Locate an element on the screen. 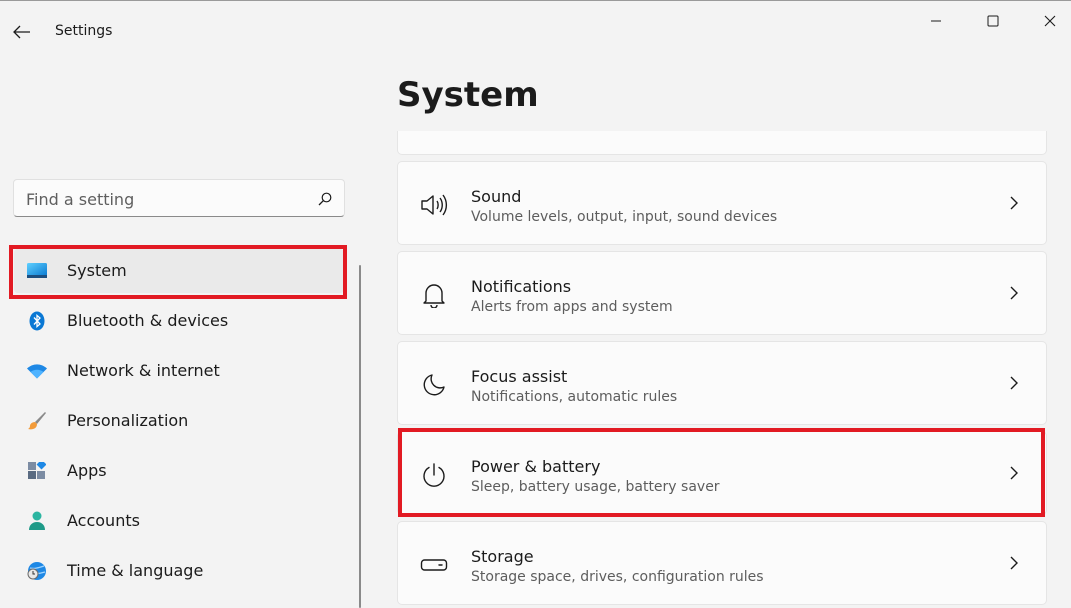 This screenshot has height=608, width=1071. card-title: Notifications is located at coordinates (521, 286).